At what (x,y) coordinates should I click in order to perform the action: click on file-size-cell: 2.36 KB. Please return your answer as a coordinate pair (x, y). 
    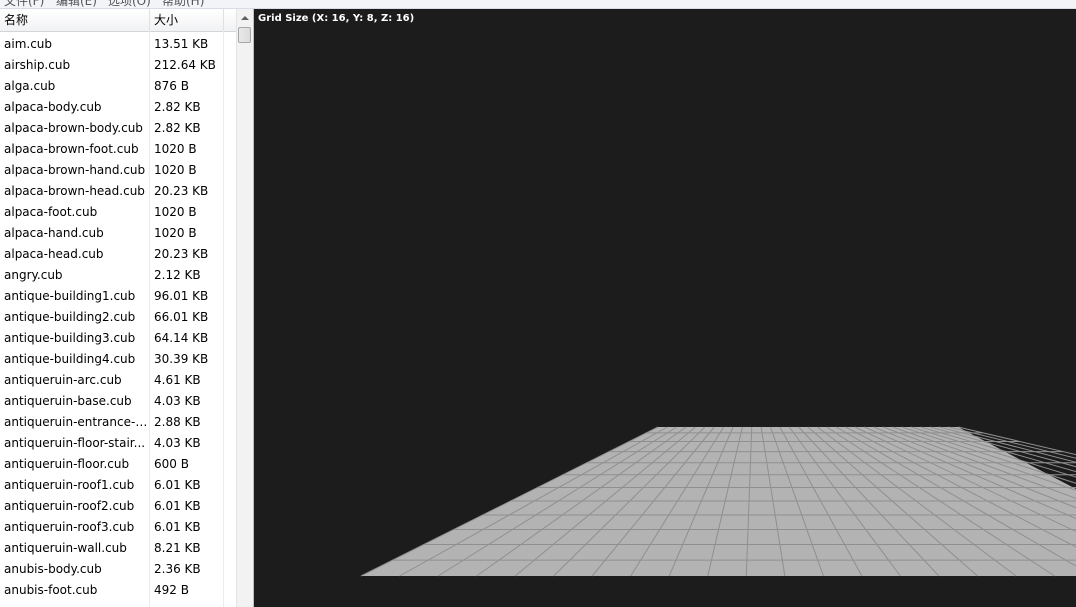
    Looking at the image, I should click on (177, 569).